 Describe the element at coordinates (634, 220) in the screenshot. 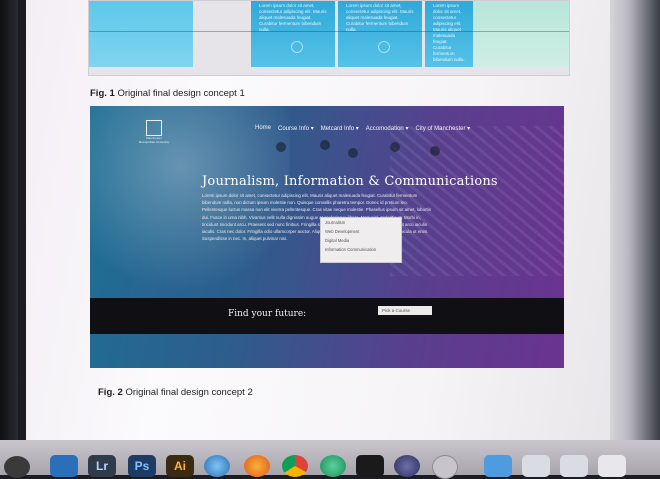

I see `monitor-bezel-right` at that location.